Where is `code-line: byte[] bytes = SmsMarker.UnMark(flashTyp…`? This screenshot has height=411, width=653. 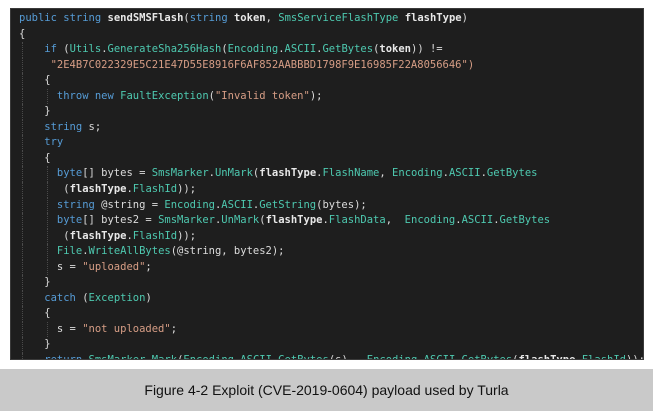 code-line: byte[] bytes = SmsMarker.UnMark(flashTyp… is located at coordinates (327, 174).